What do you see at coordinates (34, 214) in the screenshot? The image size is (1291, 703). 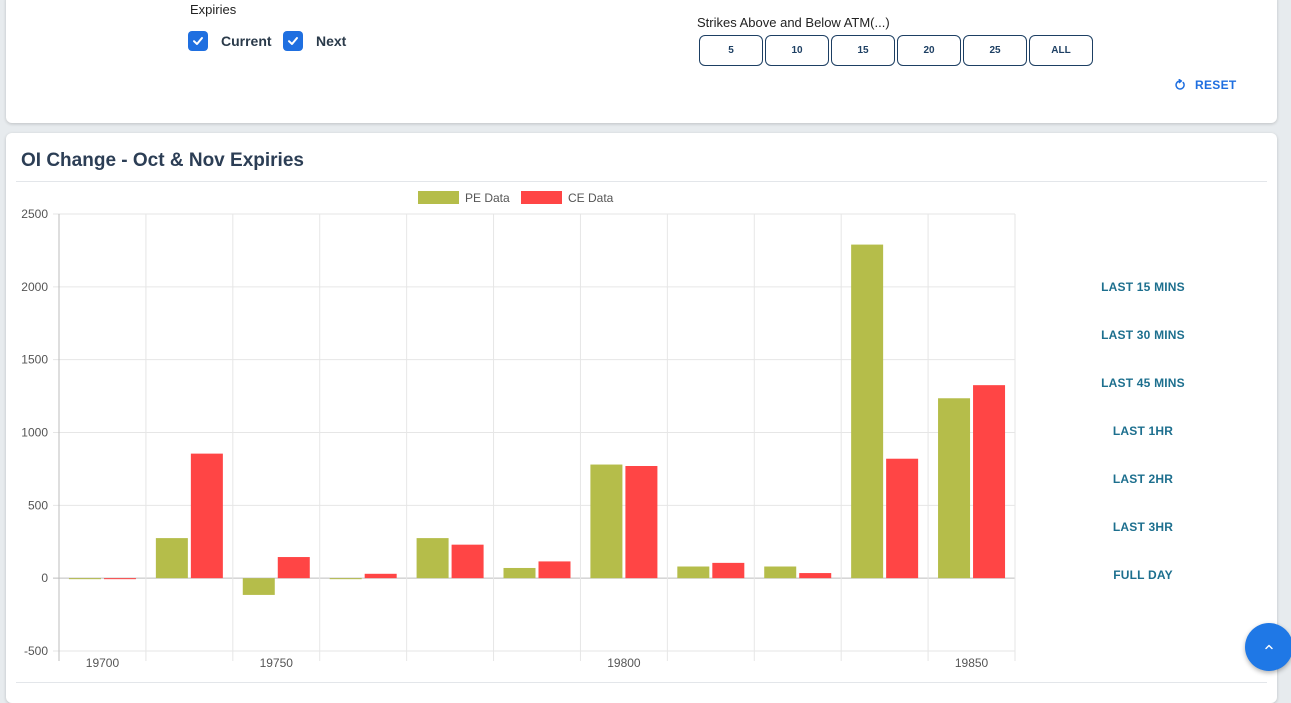 I see `y-tick-label: 2500` at bounding box center [34, 214].